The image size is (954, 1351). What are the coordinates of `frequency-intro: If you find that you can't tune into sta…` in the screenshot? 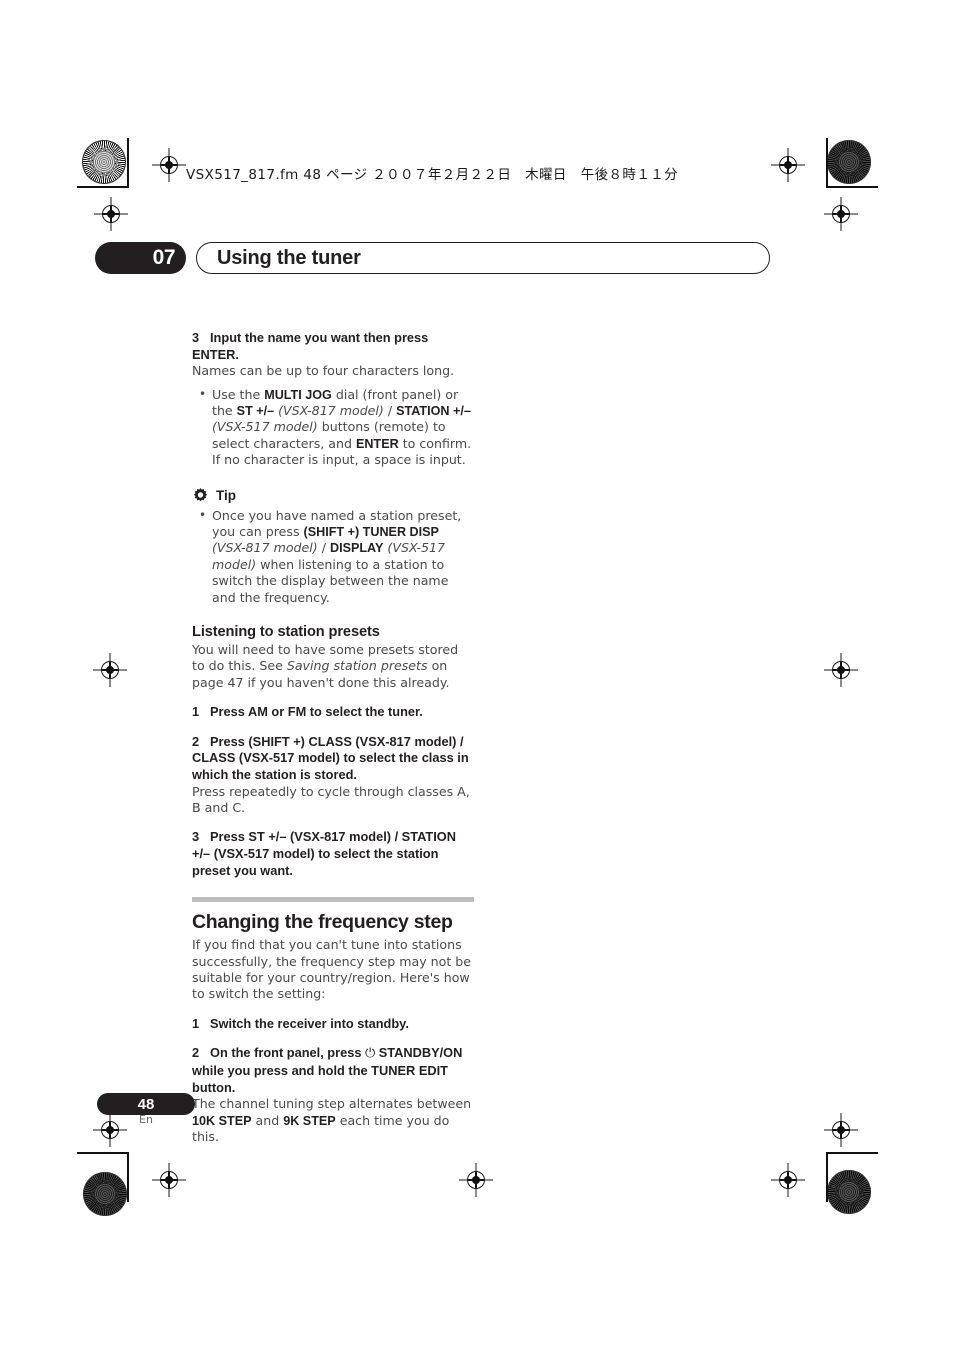 It's located at (332, 969).